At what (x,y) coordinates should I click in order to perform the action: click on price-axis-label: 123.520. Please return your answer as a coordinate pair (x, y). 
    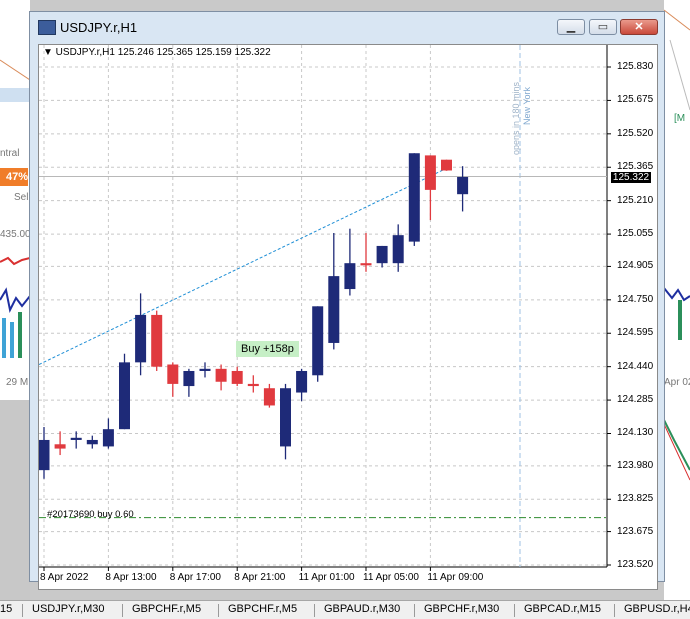
    Looking at the image, I should click on (635, 564).